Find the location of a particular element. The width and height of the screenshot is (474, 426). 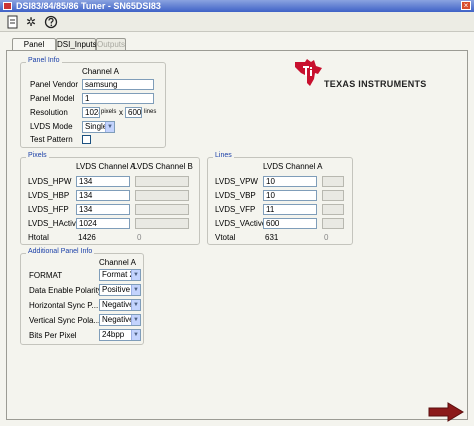

hactive-a-input: 1024 is located at coordinates (103, 223).